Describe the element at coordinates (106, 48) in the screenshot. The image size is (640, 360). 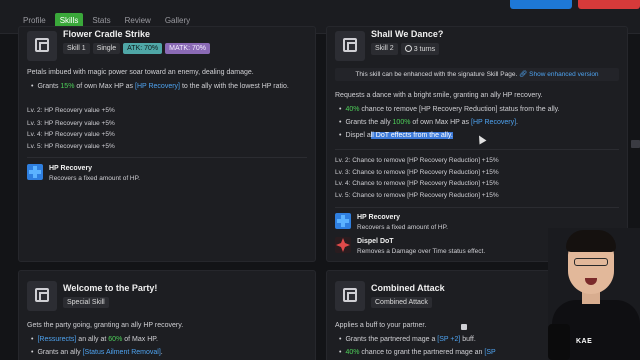
I see `tag-target: Single` at that location.